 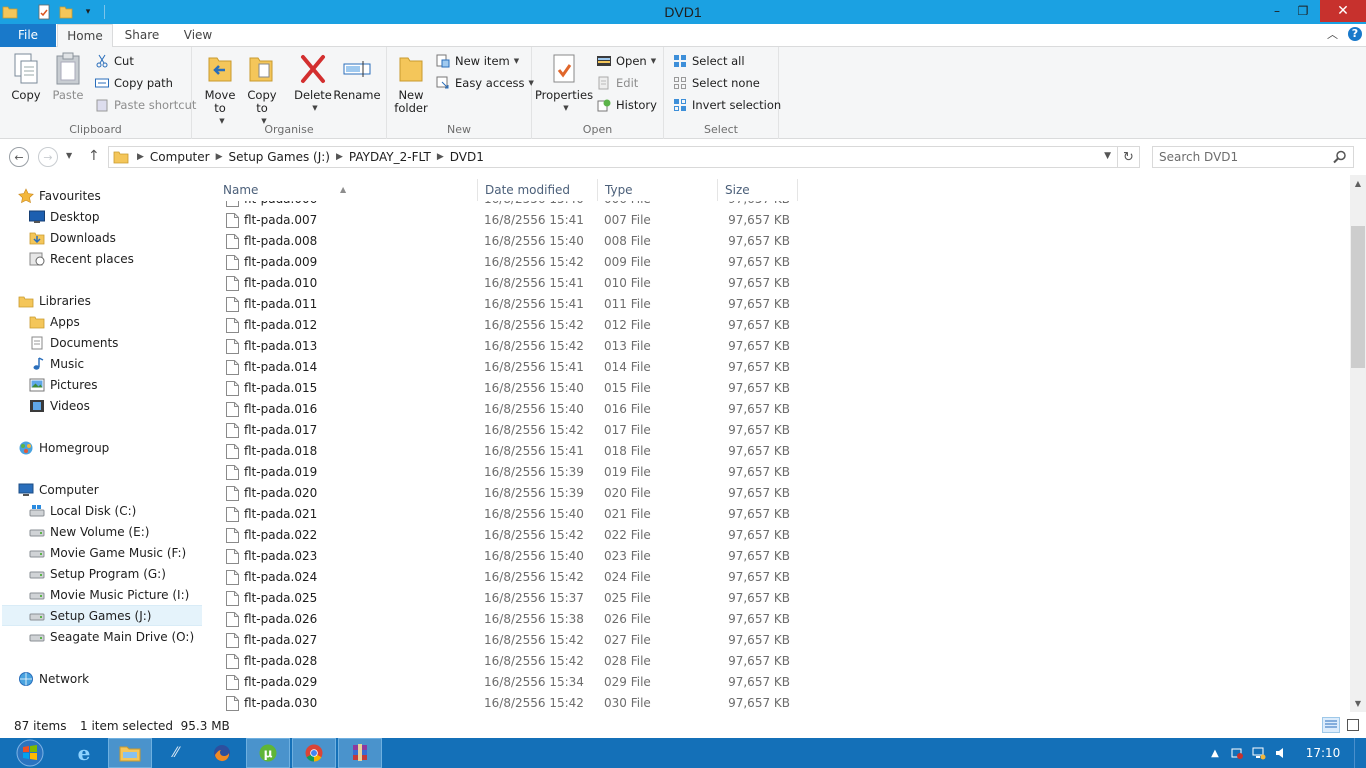 What do you see at coordinates (1340, 157) in the screenshot?
I see `search-icon` at bounding box center [1340, 157].